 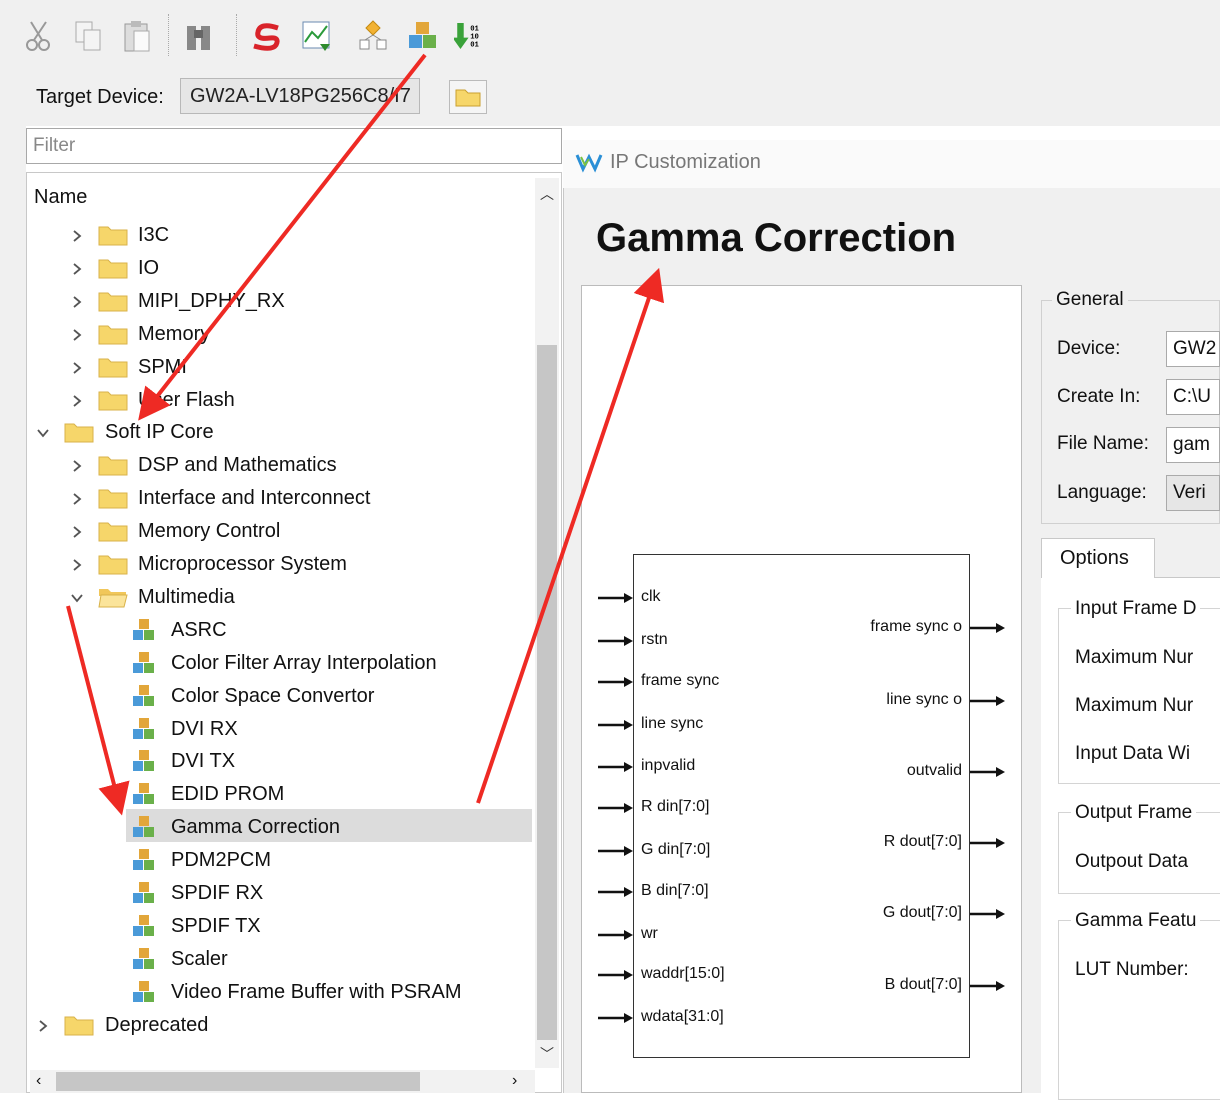 What do you see at coordinates (683, 973) in the screenshot?
I see `input-port-label: waddr[15:0]` at bounding box center [683, 973].